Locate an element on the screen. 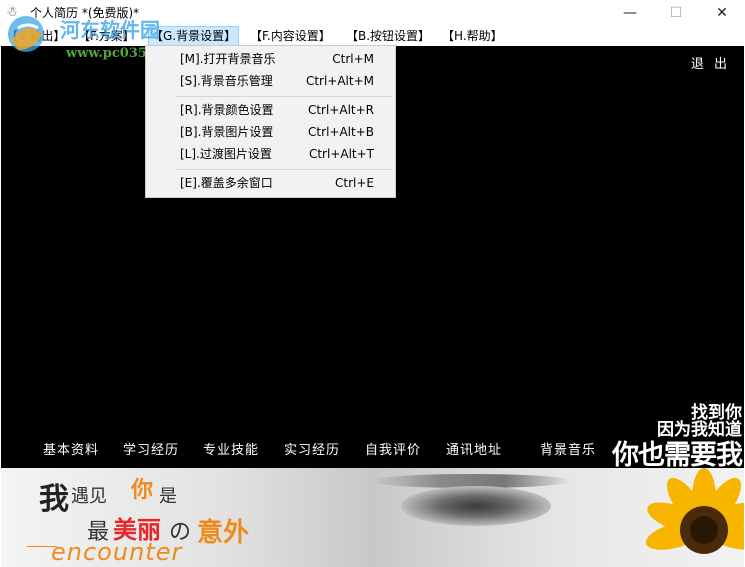  menu-item-cover-windows: [E].覆盖多余窗口 Ctrl+E is located at coordinates (270, 183).